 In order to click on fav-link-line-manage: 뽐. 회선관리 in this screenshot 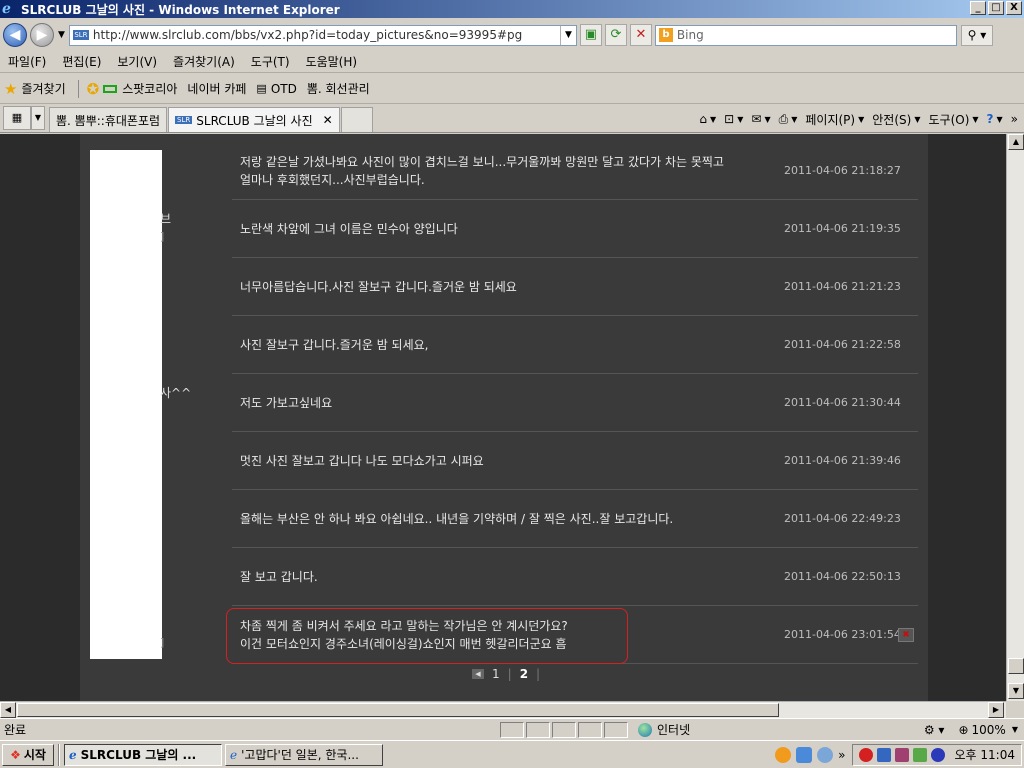, I will do `click(338, 88)`.